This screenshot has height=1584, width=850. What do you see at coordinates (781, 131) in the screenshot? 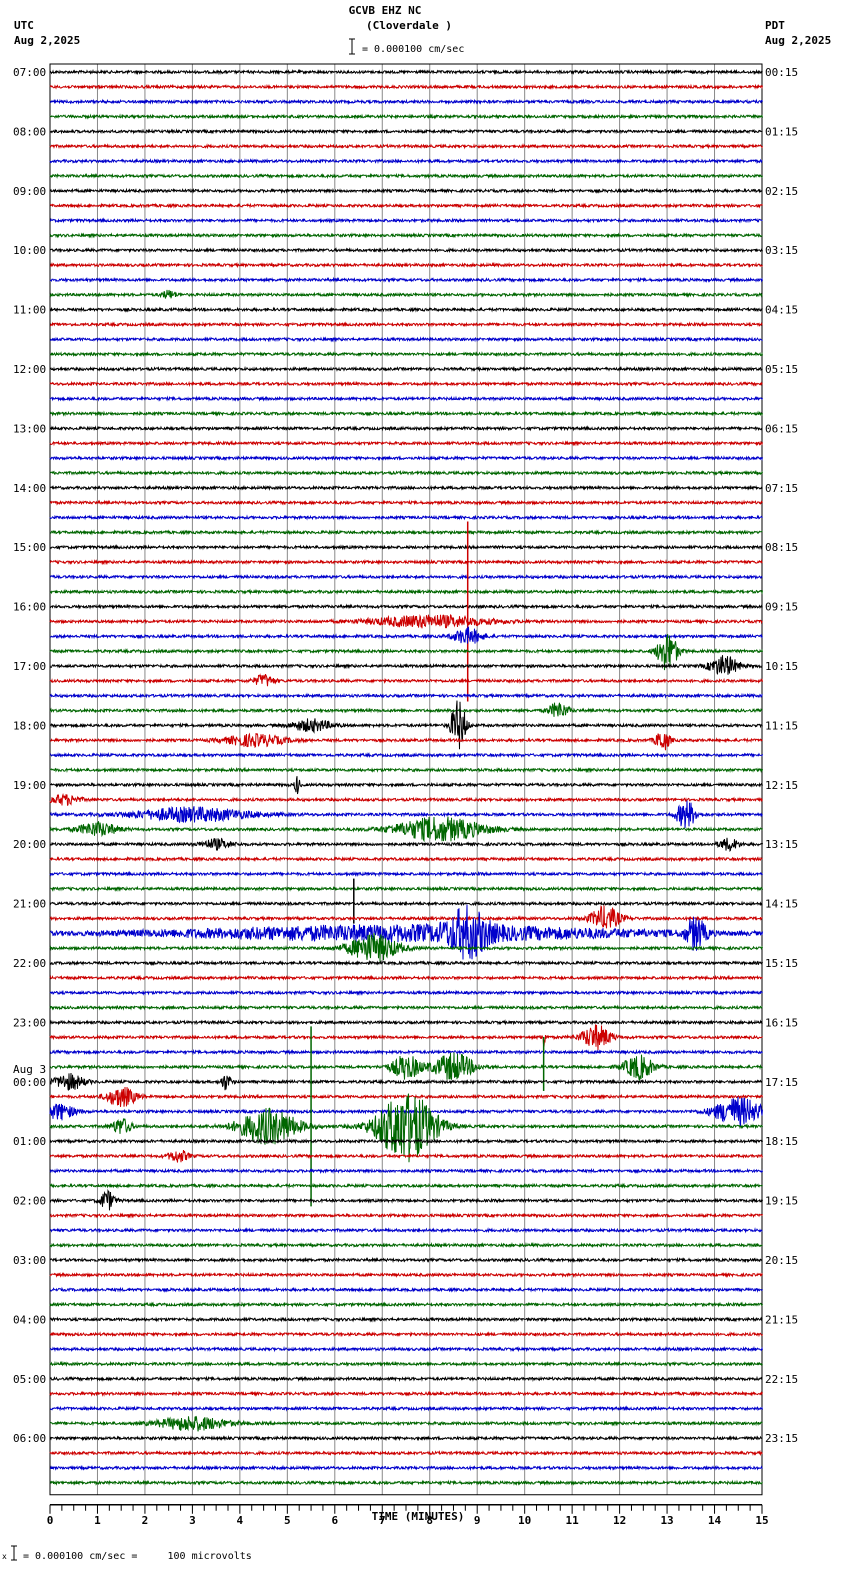
I see `pdt-hour-label: 01:15` at bounding box center [781, 131].